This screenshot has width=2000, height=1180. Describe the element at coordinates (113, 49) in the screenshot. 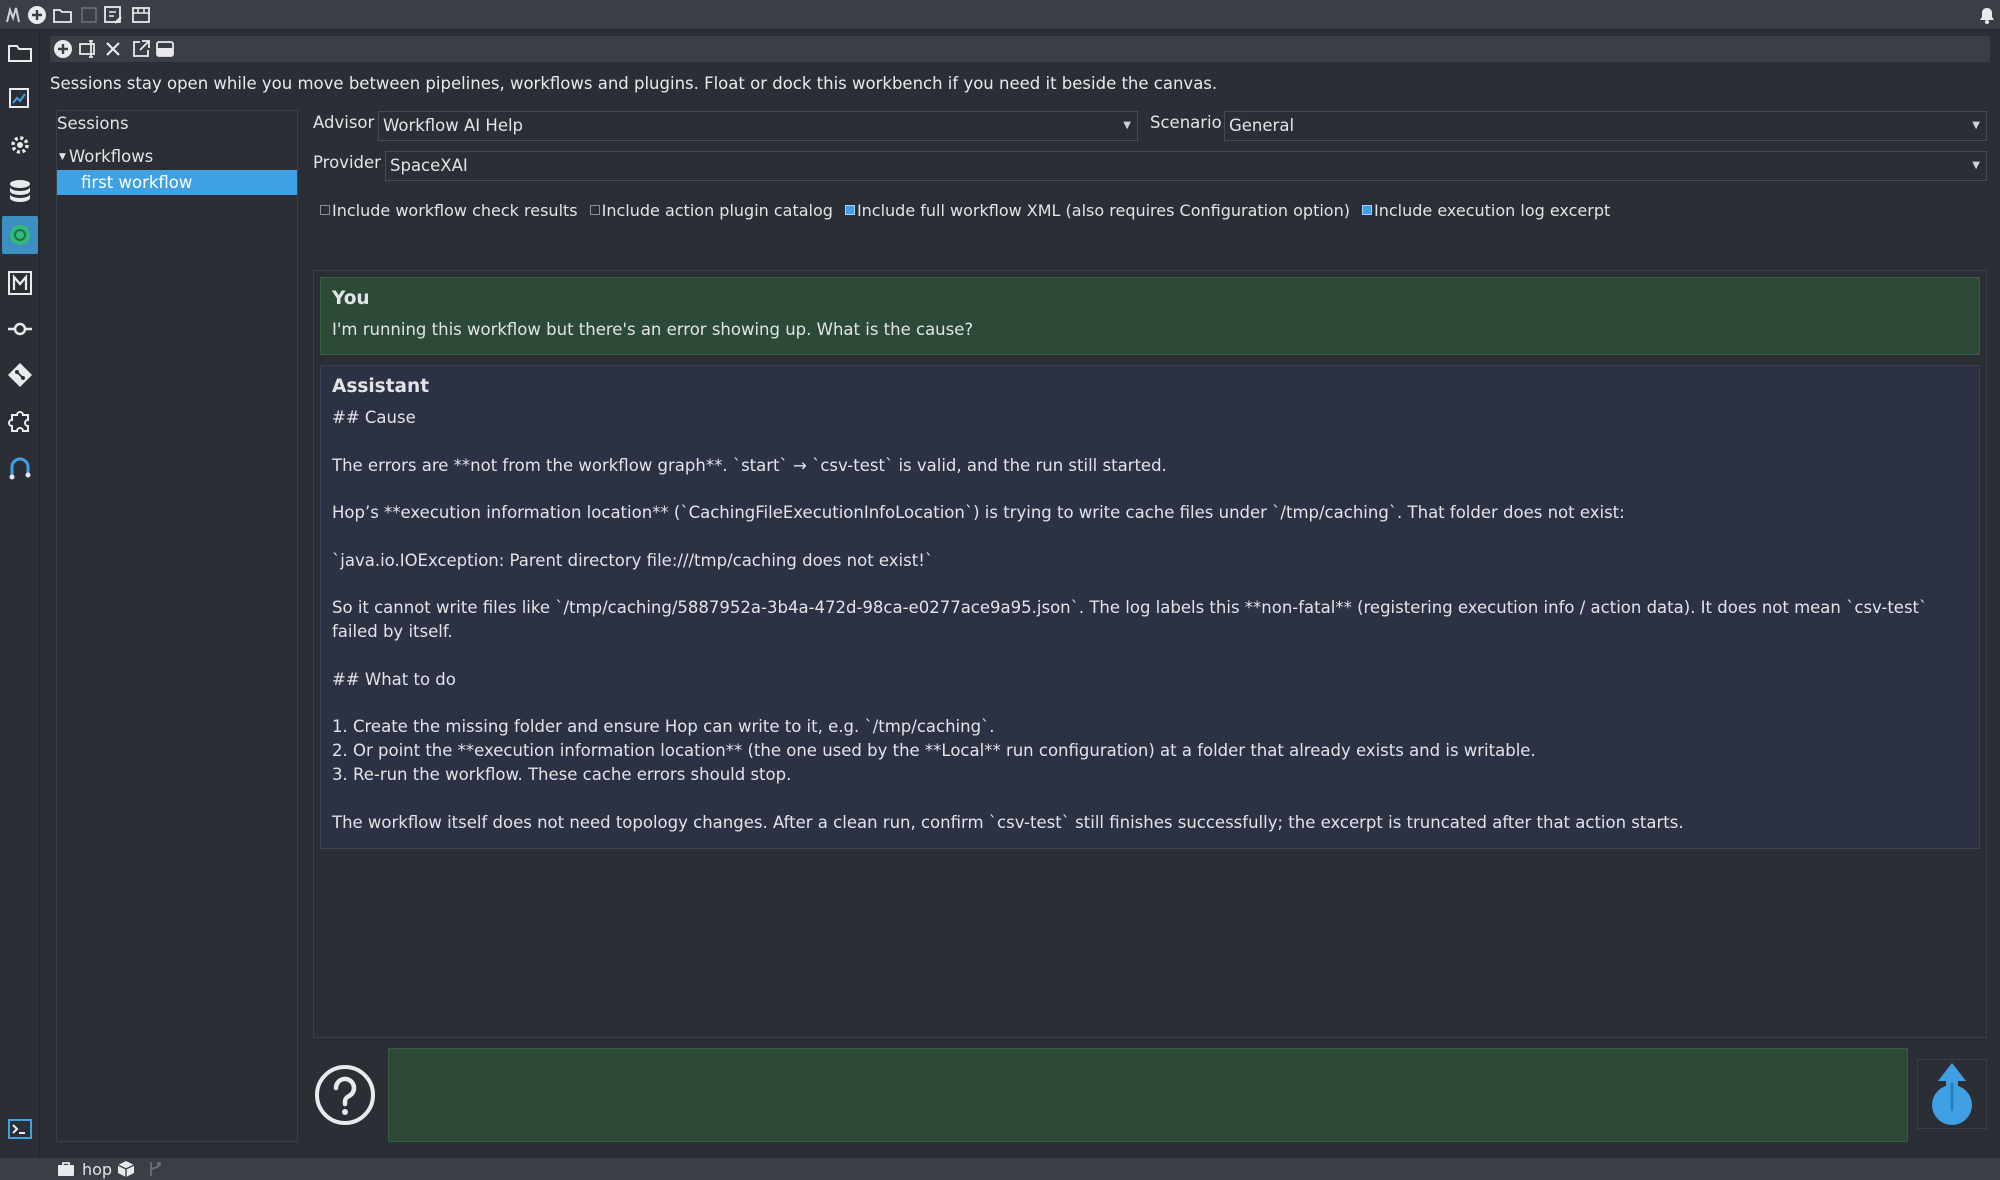

I see `close-session-icon` at that location.